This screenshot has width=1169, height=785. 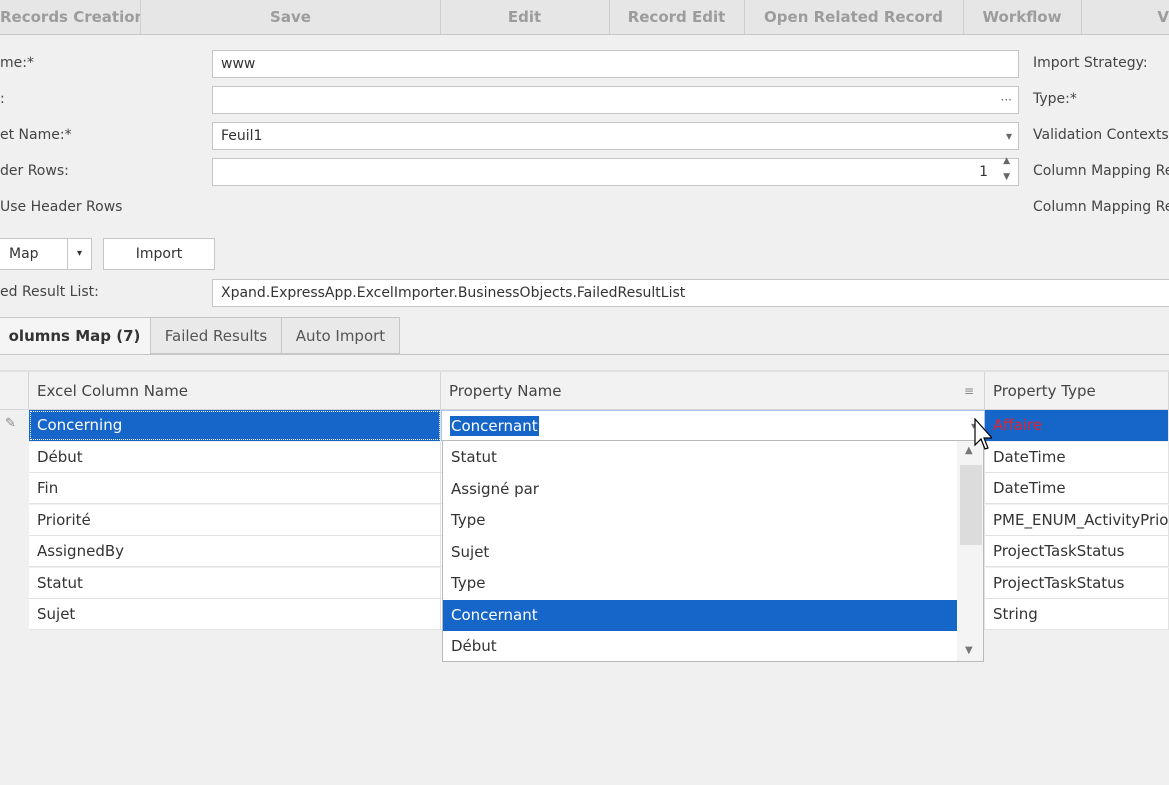 I want to click on mouse-cursor-icon, so click(x=983, y=434).